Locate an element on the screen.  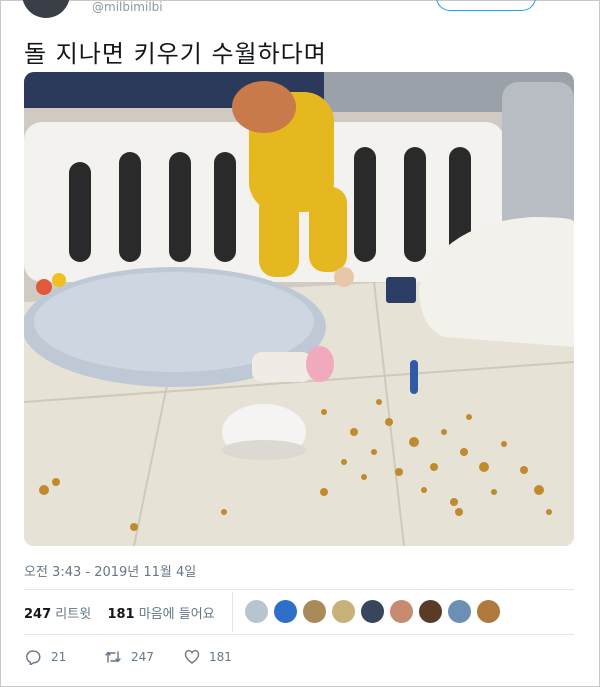
avatar is located at coordinates (46, 9).